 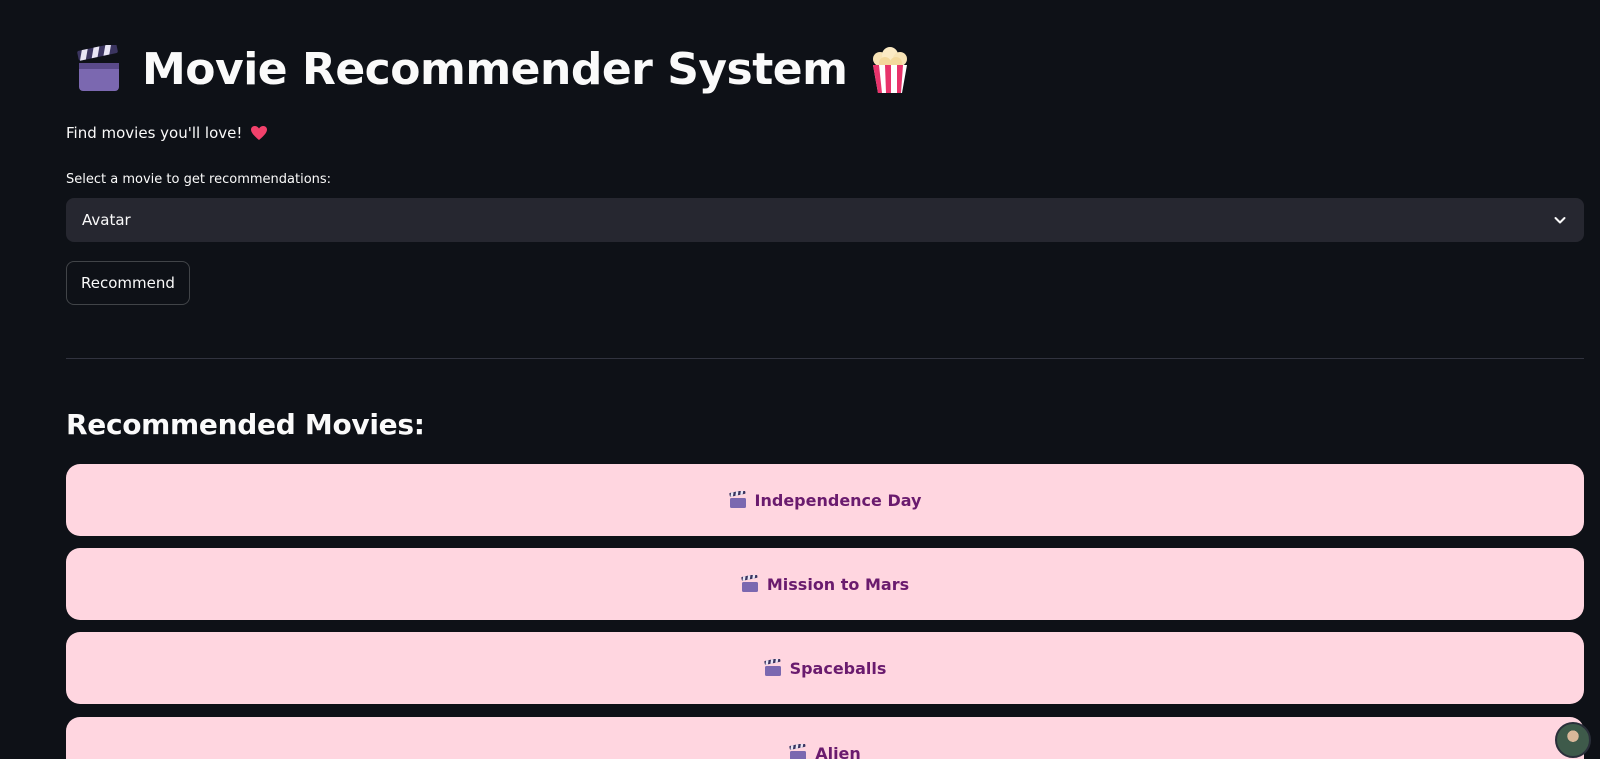 I want to click on recommendation-card: Mission to Mars, so click(x=825, y=584).